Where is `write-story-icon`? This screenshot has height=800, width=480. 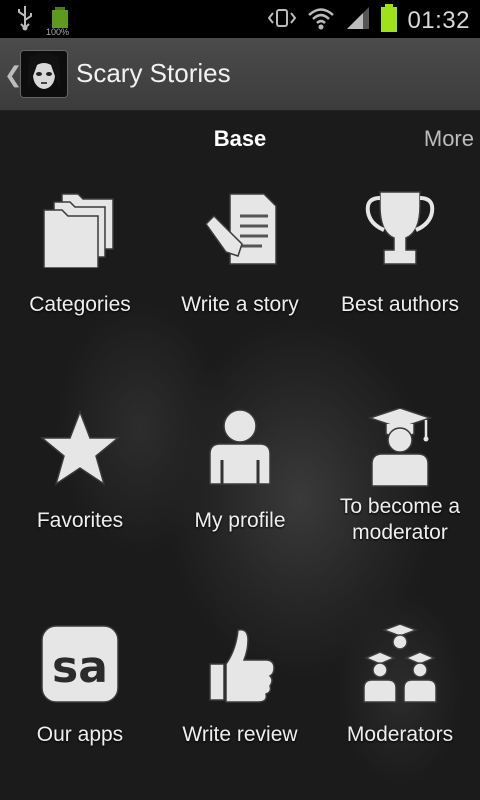
write-story-icon is located at coordinates (240, 228).